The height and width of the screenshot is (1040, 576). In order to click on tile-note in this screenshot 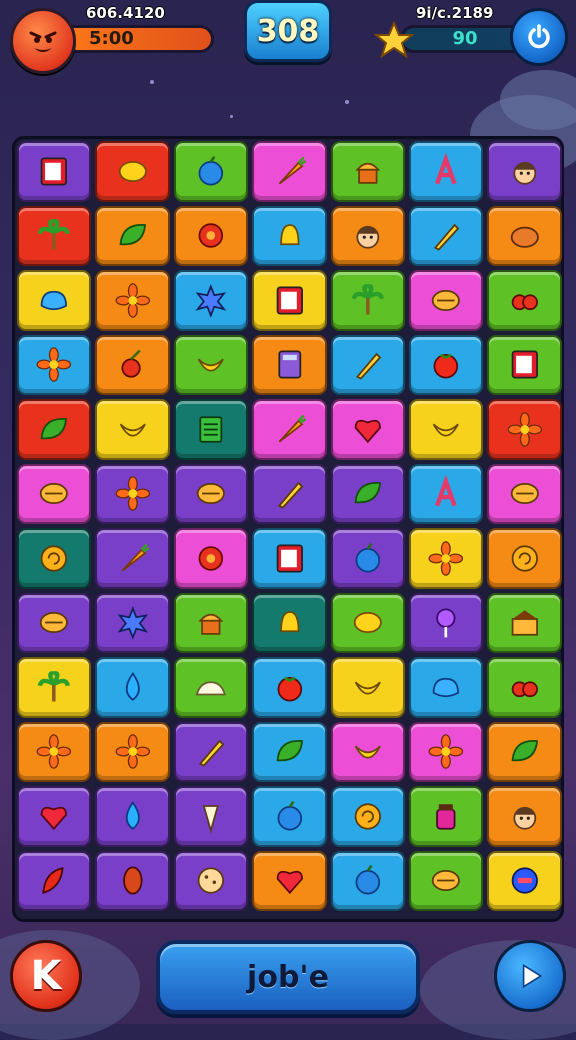, I will do `click(211, 429)`.